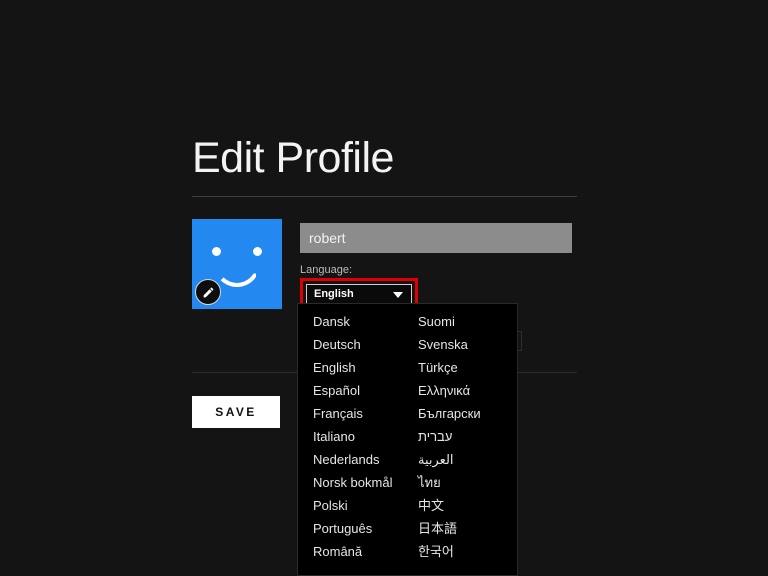 The height and width of the screenshot is (576, 768). What do you see at coordinates (362, 344) in the screenshot?
I see `language-option: Deutsch` at bounding box center [362, 344].